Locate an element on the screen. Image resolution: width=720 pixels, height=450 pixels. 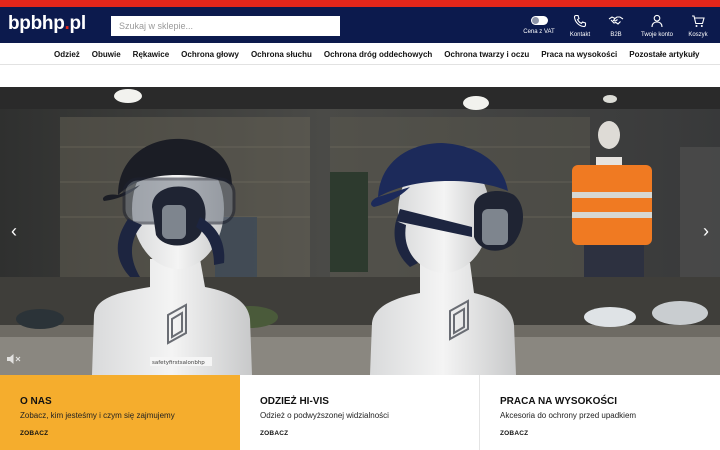
cart-icon is located at coordinates (698, 21).